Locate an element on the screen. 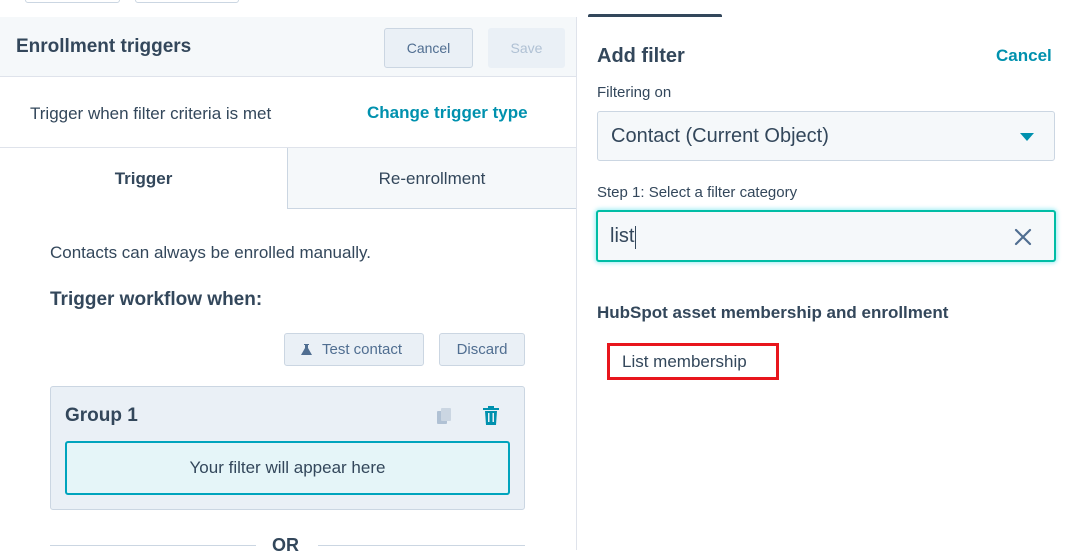 The image size is (1075, 556). test-contact-button: Test contact is located at coordinates (354, 349).